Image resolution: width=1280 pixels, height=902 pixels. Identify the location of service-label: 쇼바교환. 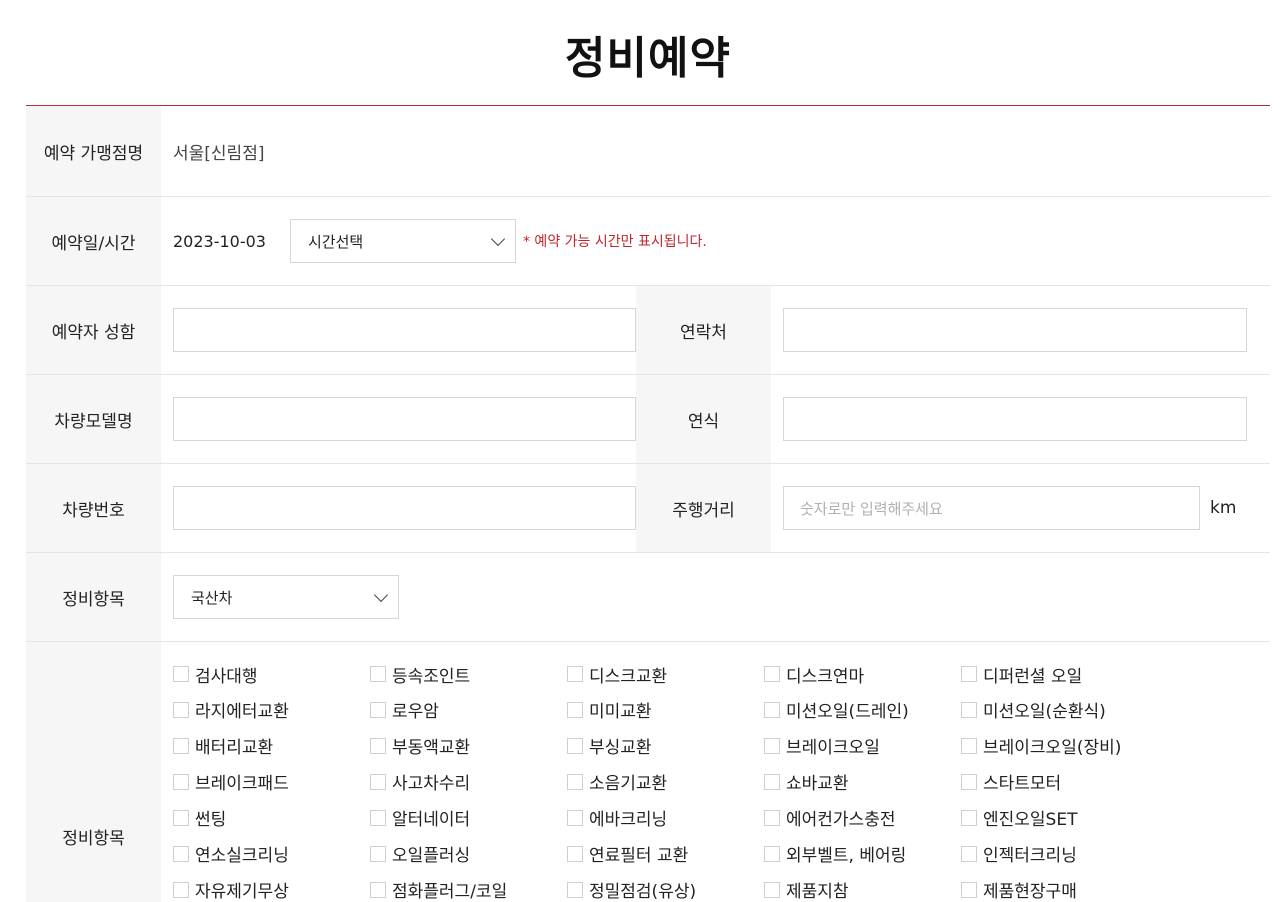
(817, 784).